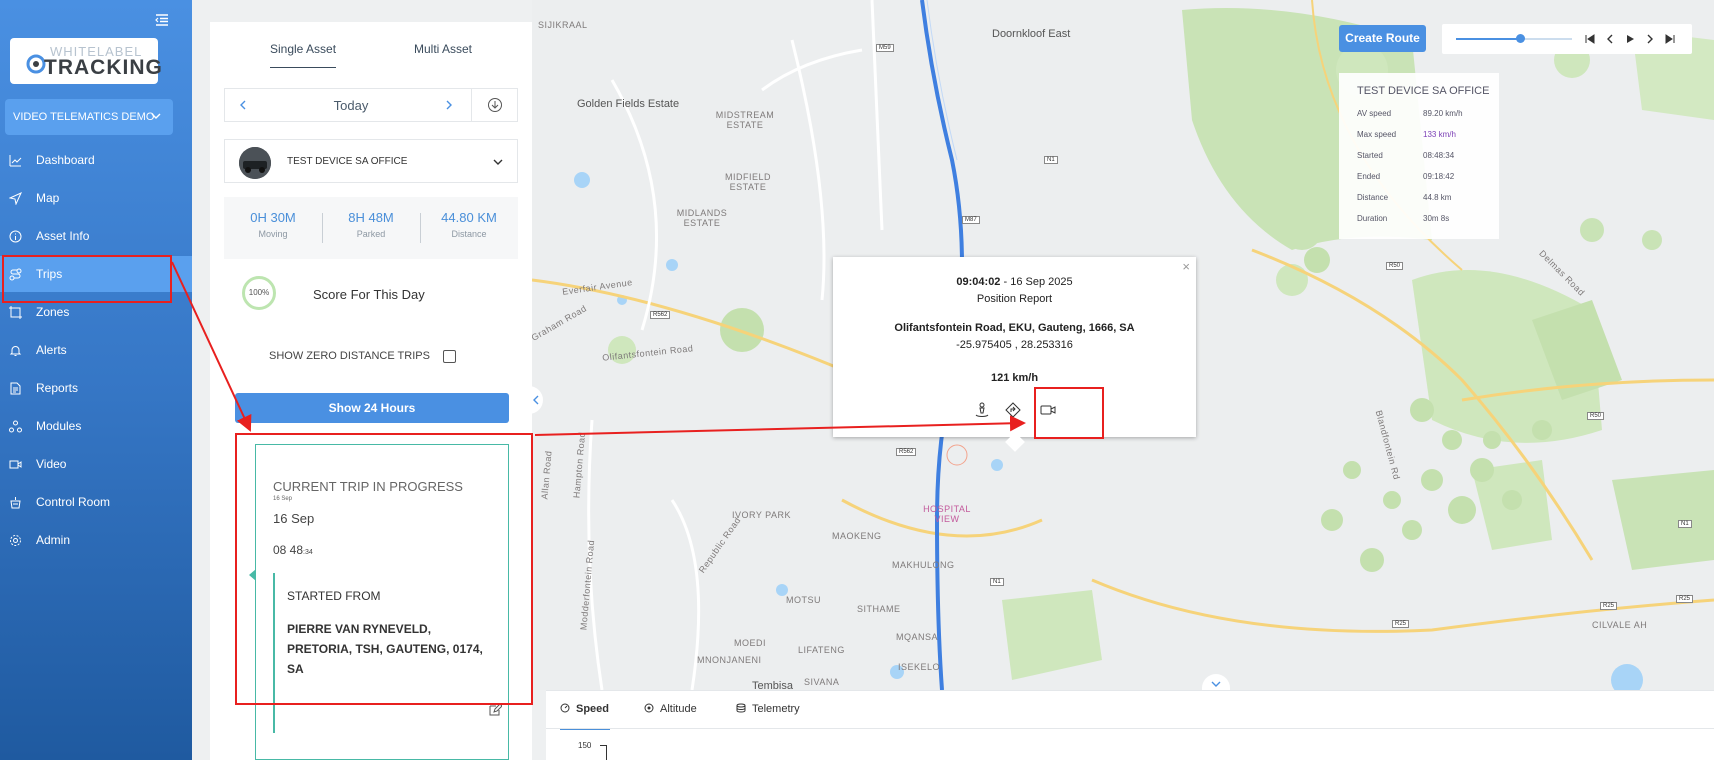 The width and height of the screenshot is (1714, 760). What do you see at coordinates (303, 67) in the screenshot?
I see `active-tab-indicator` at bounding box center [303, 67].